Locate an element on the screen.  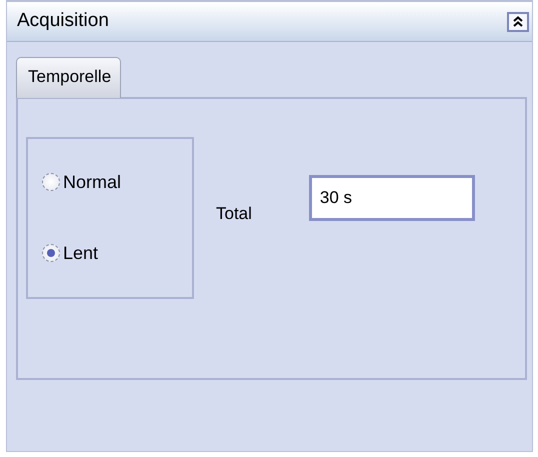
total-label: Total is located at coordinates (234, 213).